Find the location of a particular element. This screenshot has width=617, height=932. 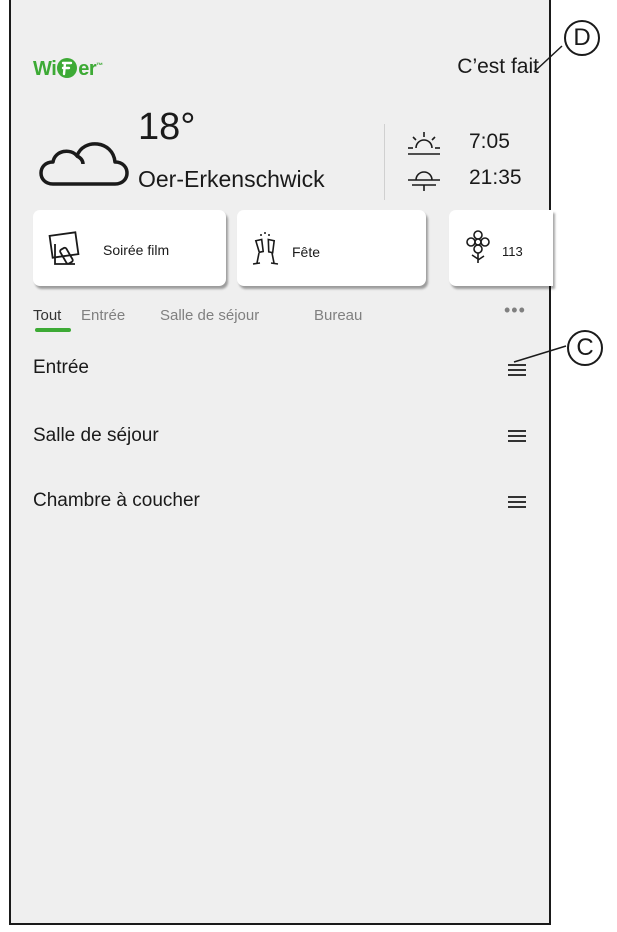

active-tab-indicator is located at coordinates (53, 330).